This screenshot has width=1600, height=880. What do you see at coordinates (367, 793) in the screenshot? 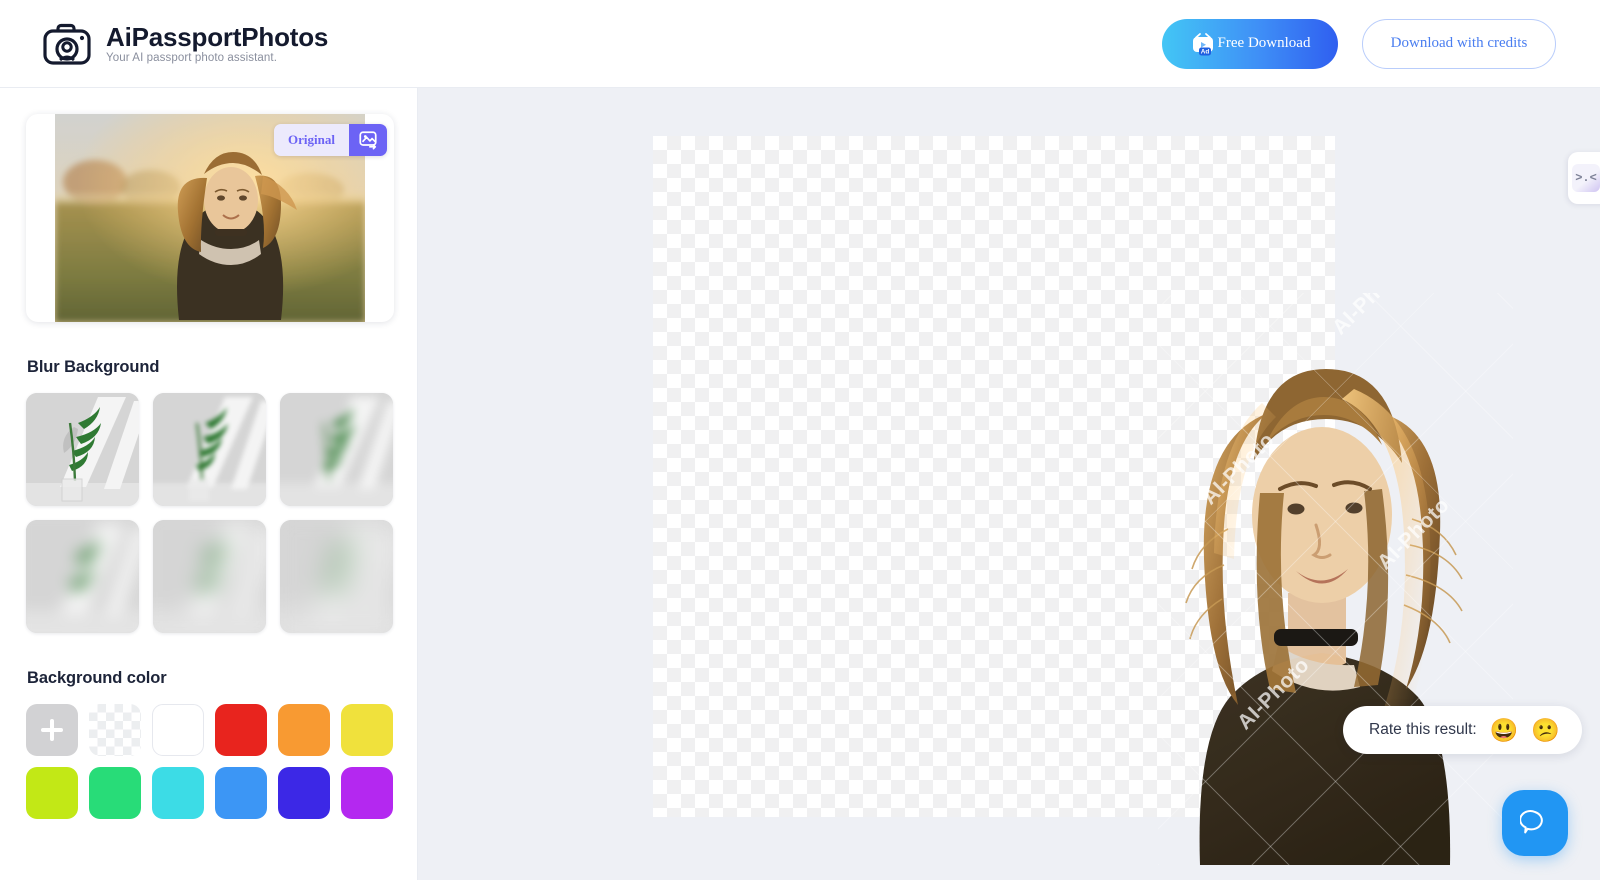
I see `magenta-color-swatch` at bounding box center [367, 793].